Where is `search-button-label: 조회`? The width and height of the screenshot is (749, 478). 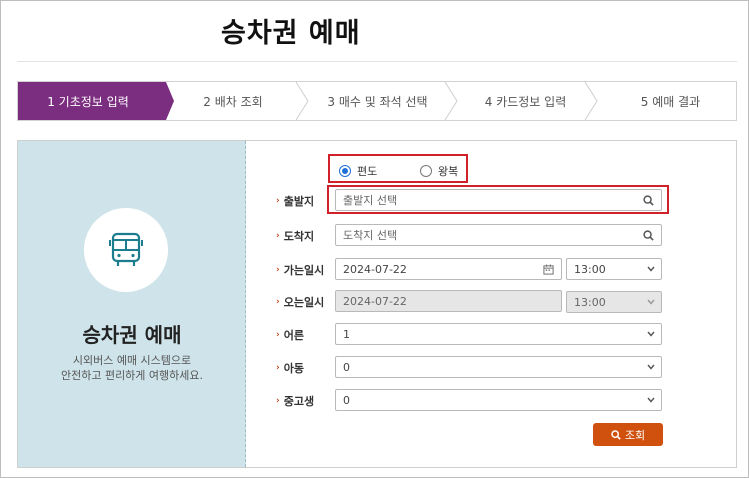 search-button-label: 조회 is located at coordinates (635, 435).